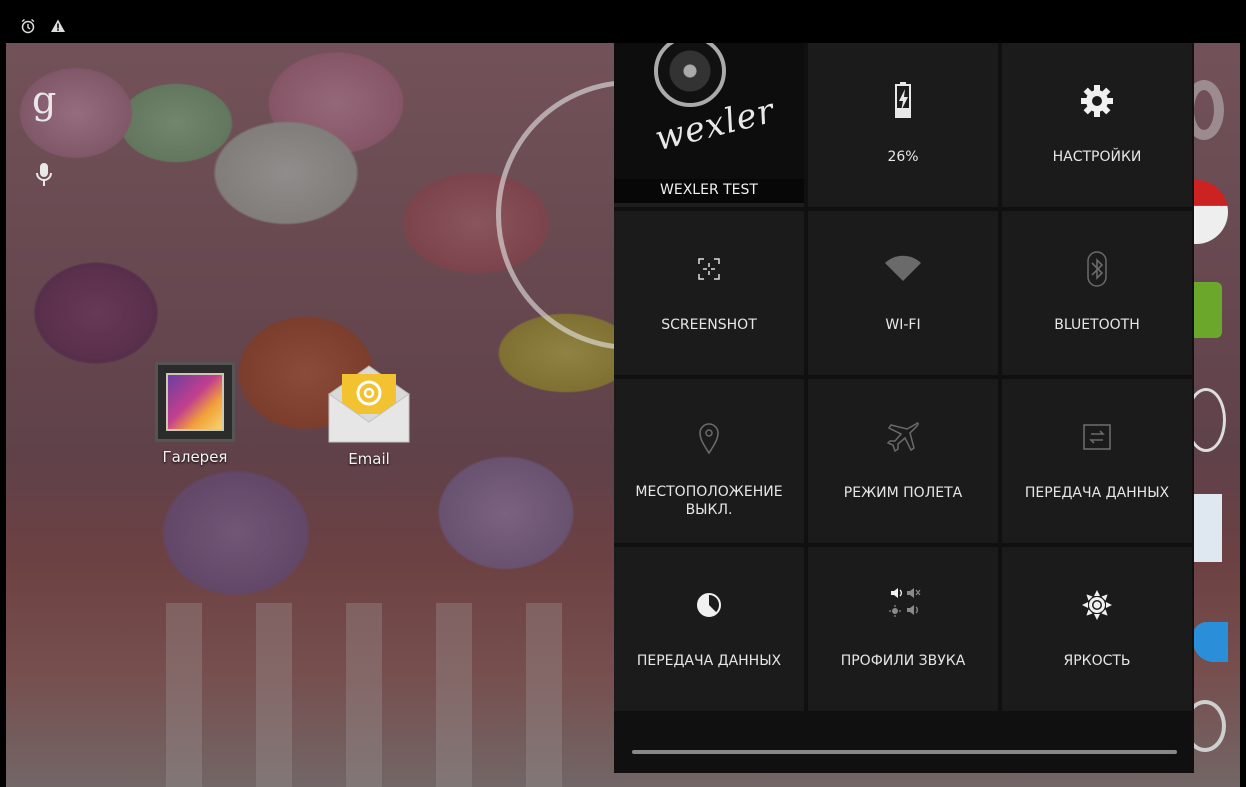 The width and height of the screenshot is (1246, 787). I want to click on wifi-label: WI-FI, so click(903, 325).